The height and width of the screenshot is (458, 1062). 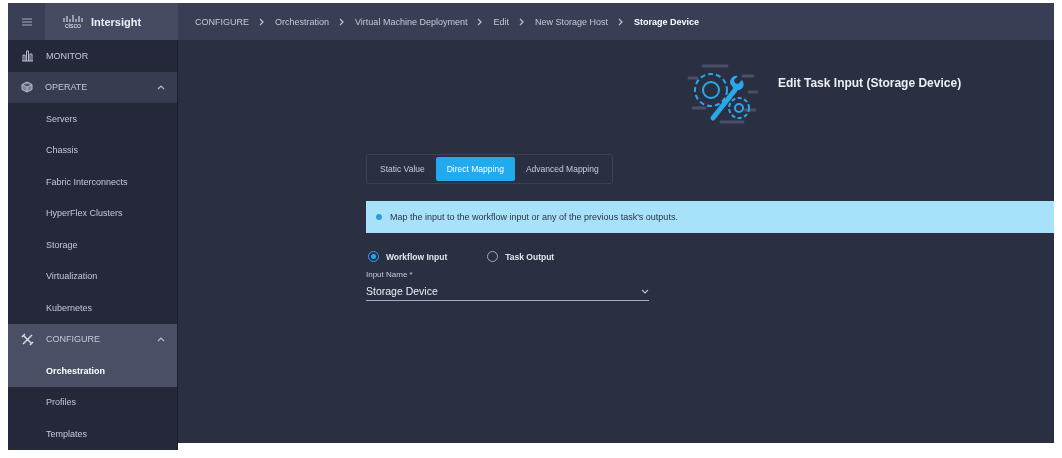 What do you see at coordinates (562, 169) in the screenshot?
I see `tab: Advanced Mapping` at bounding box center [562, 169].